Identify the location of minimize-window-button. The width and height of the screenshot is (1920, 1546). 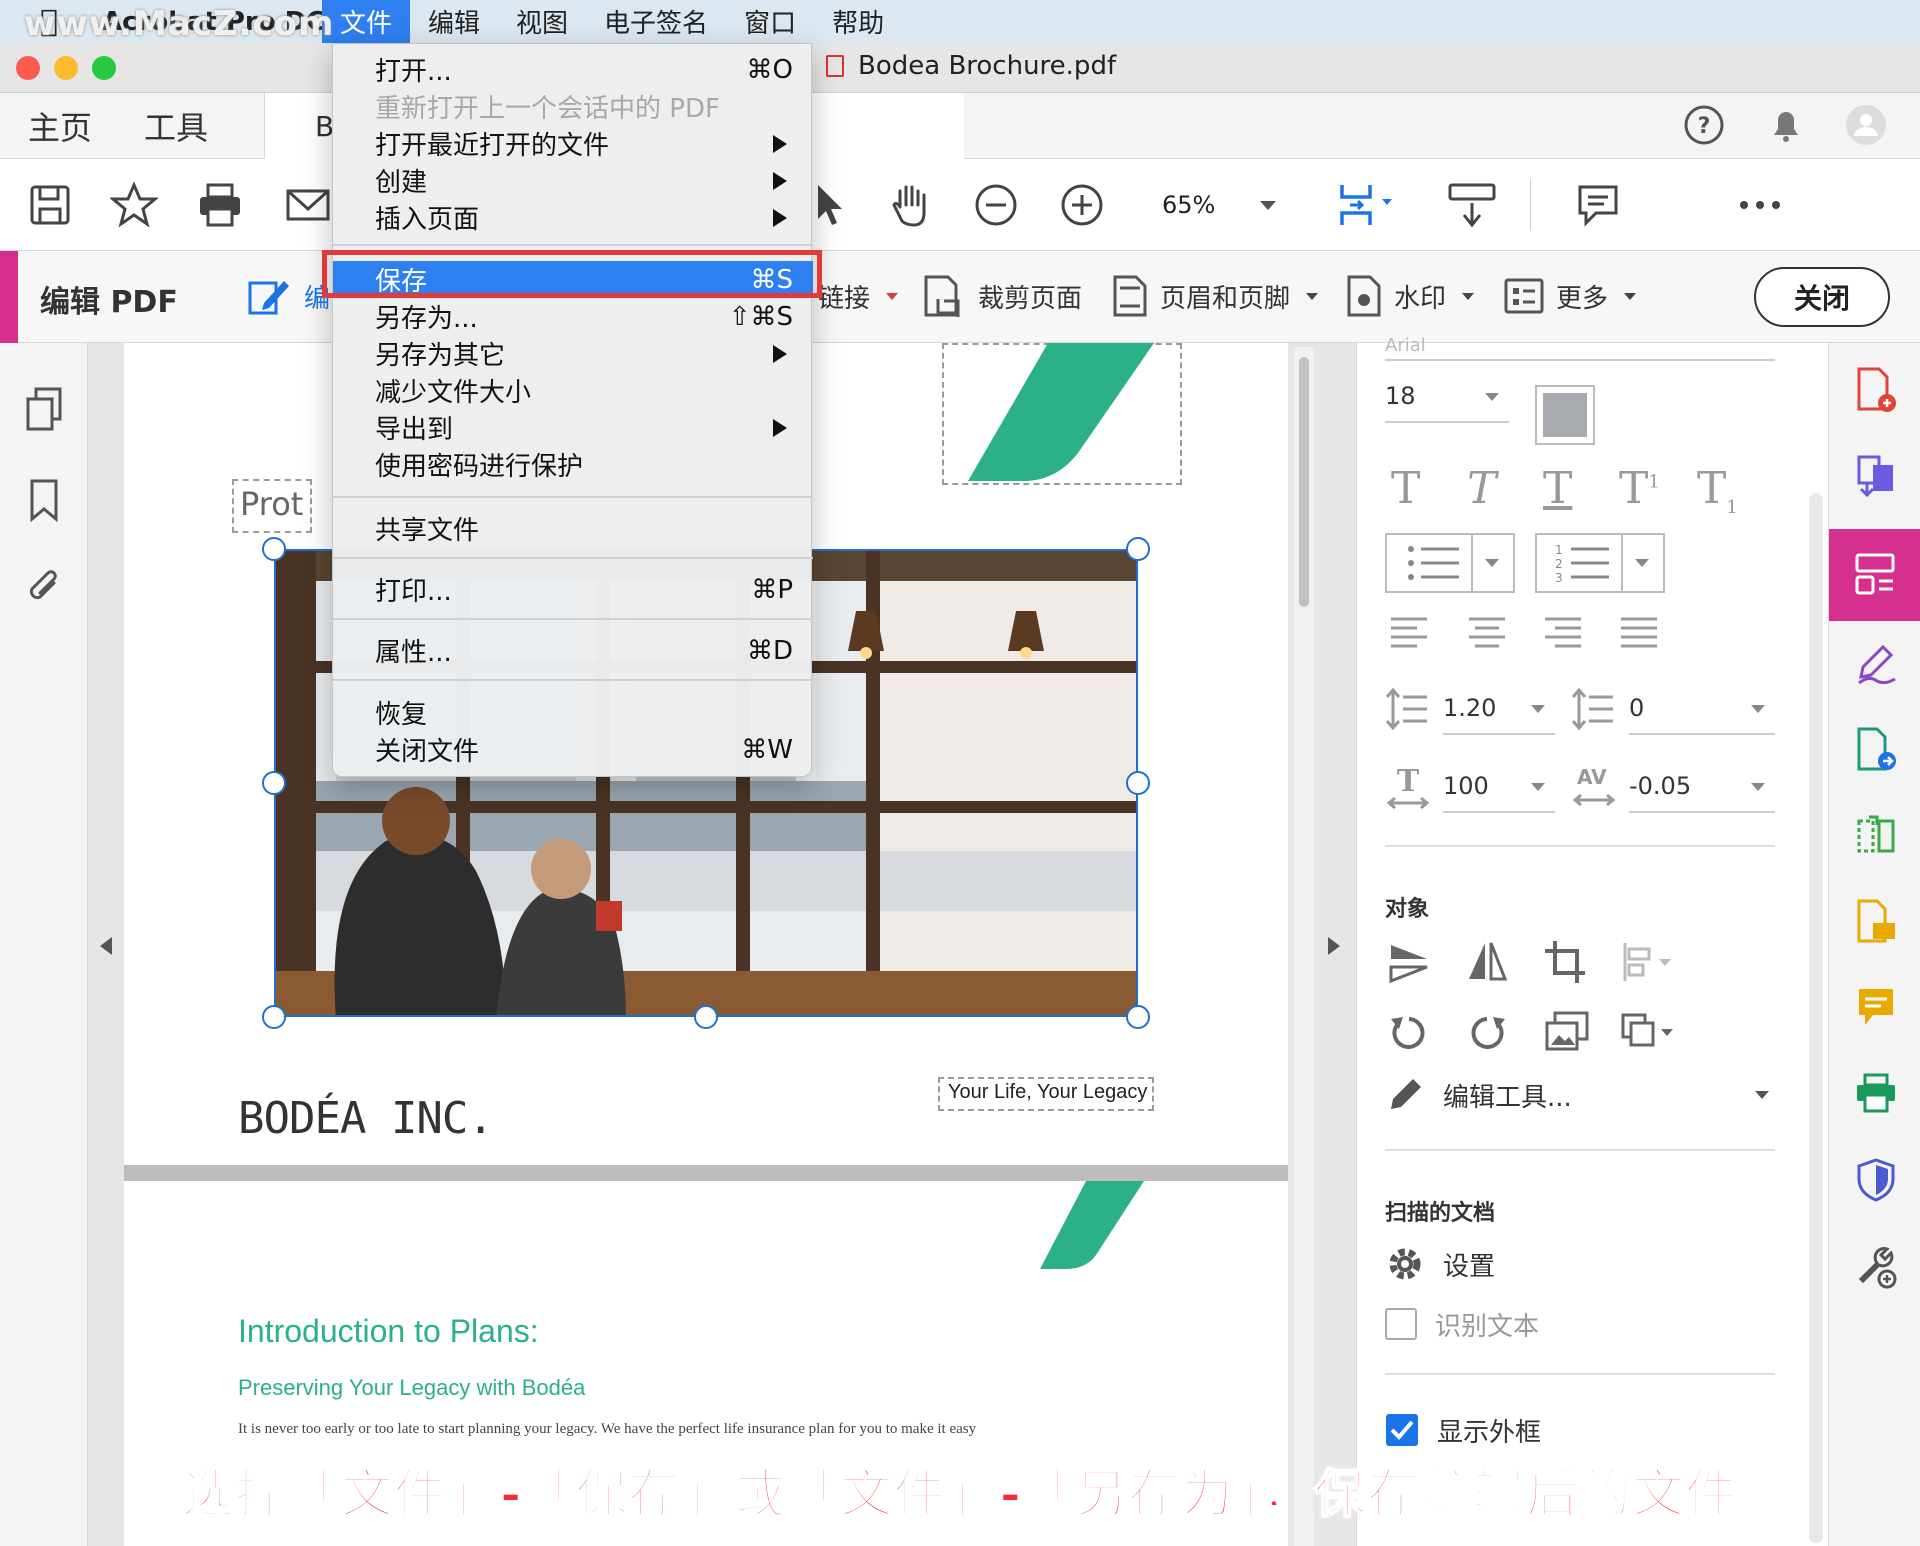
(66, 68).